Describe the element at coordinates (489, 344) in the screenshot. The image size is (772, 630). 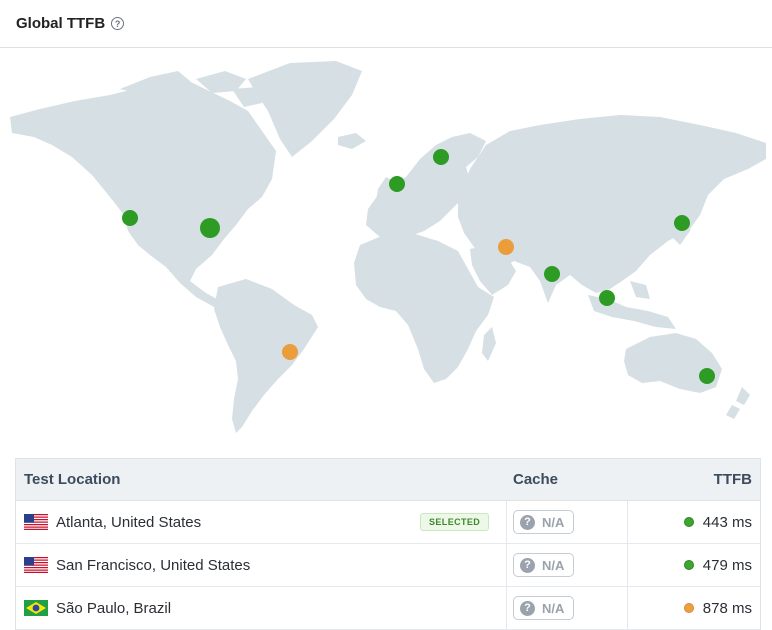
I see `madagascar-landmass` at that location.